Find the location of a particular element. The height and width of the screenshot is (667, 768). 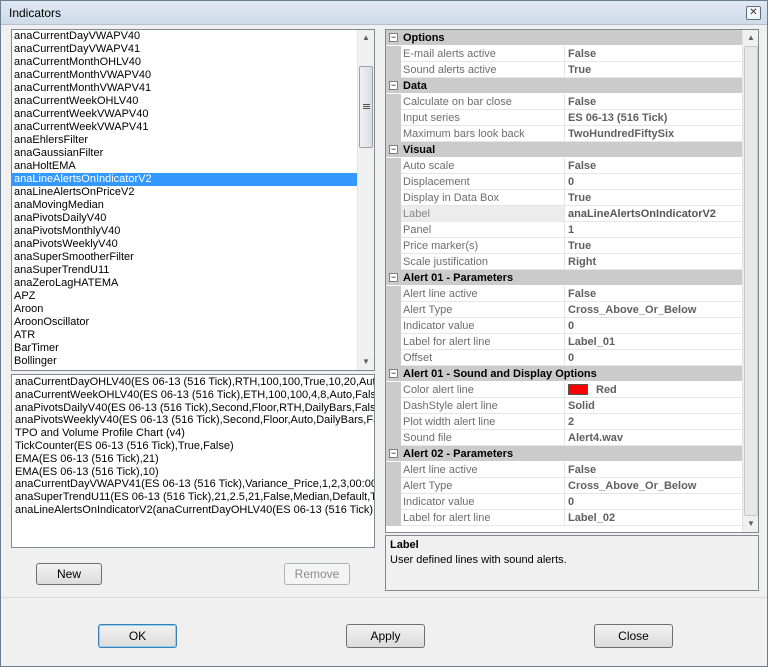

property-value: 1 is located at coordinates (654, 230).